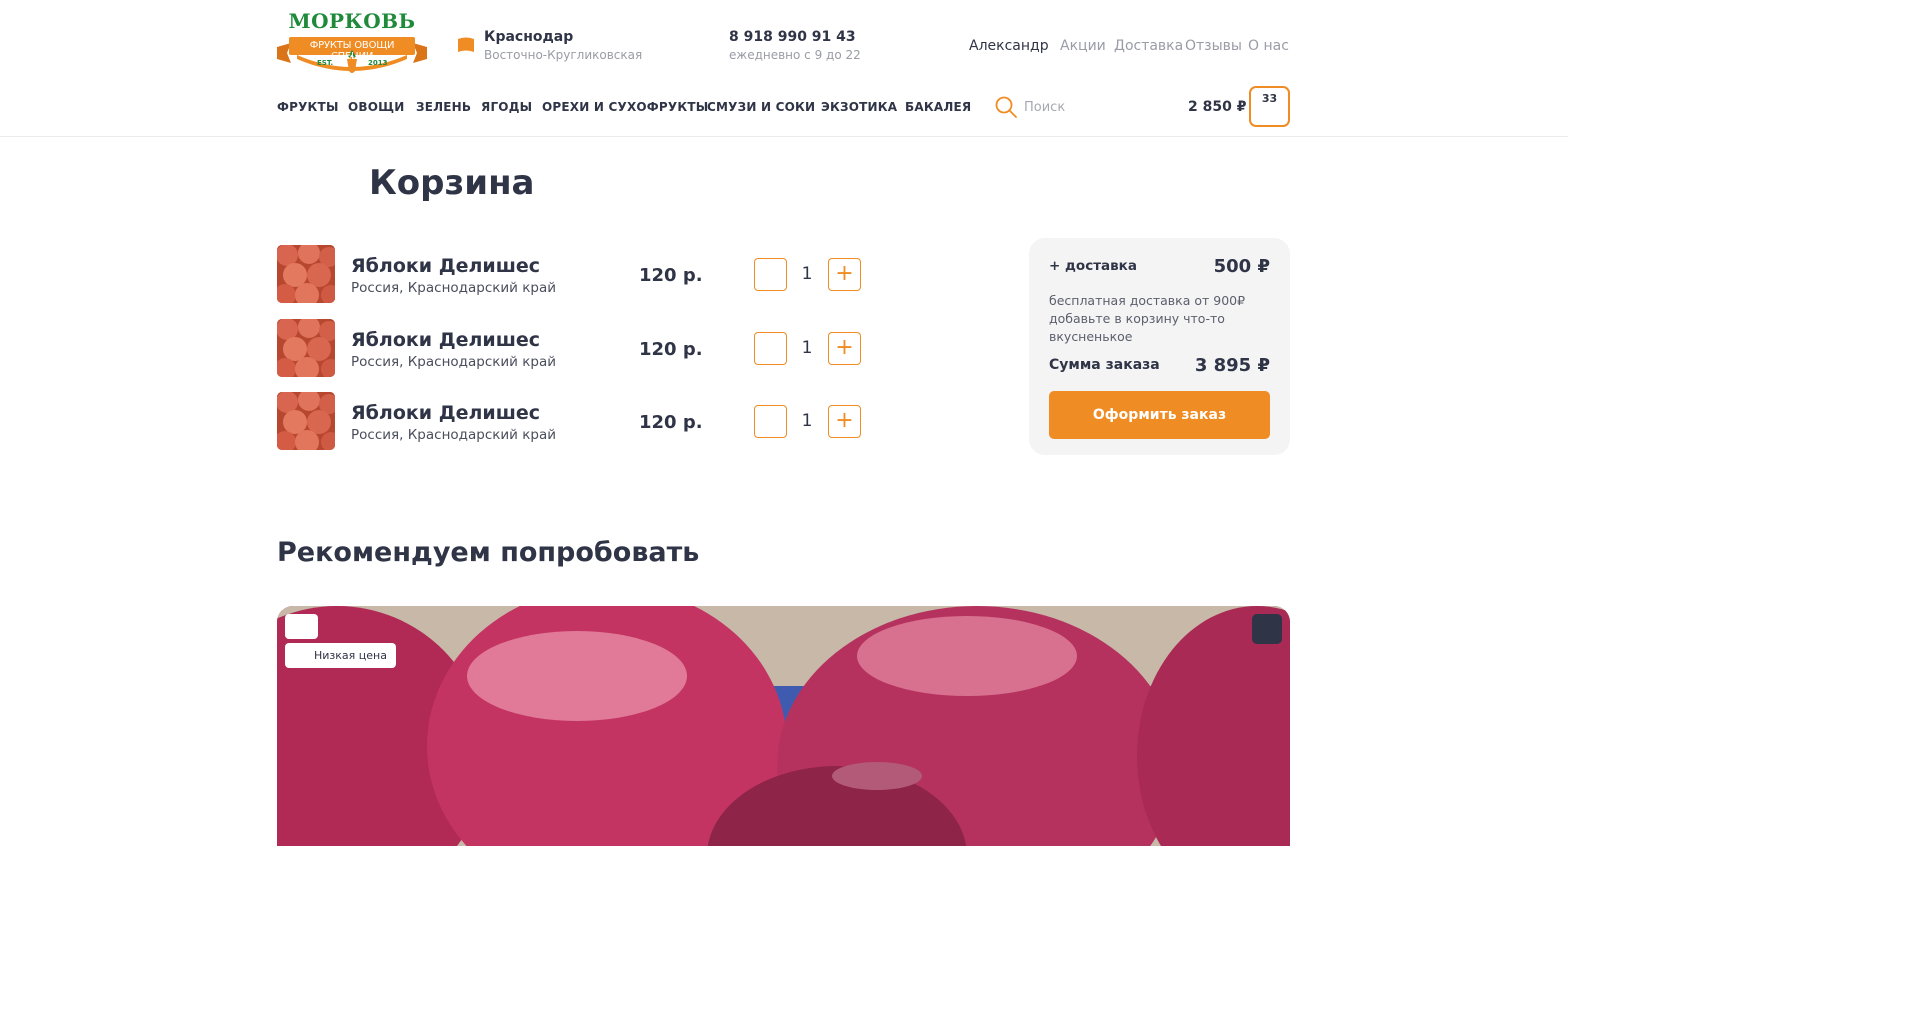 The image size is (1920, 1024). Describe the element at coordinates (466, 44) in the screenshot. I see `location-icon` at that location.